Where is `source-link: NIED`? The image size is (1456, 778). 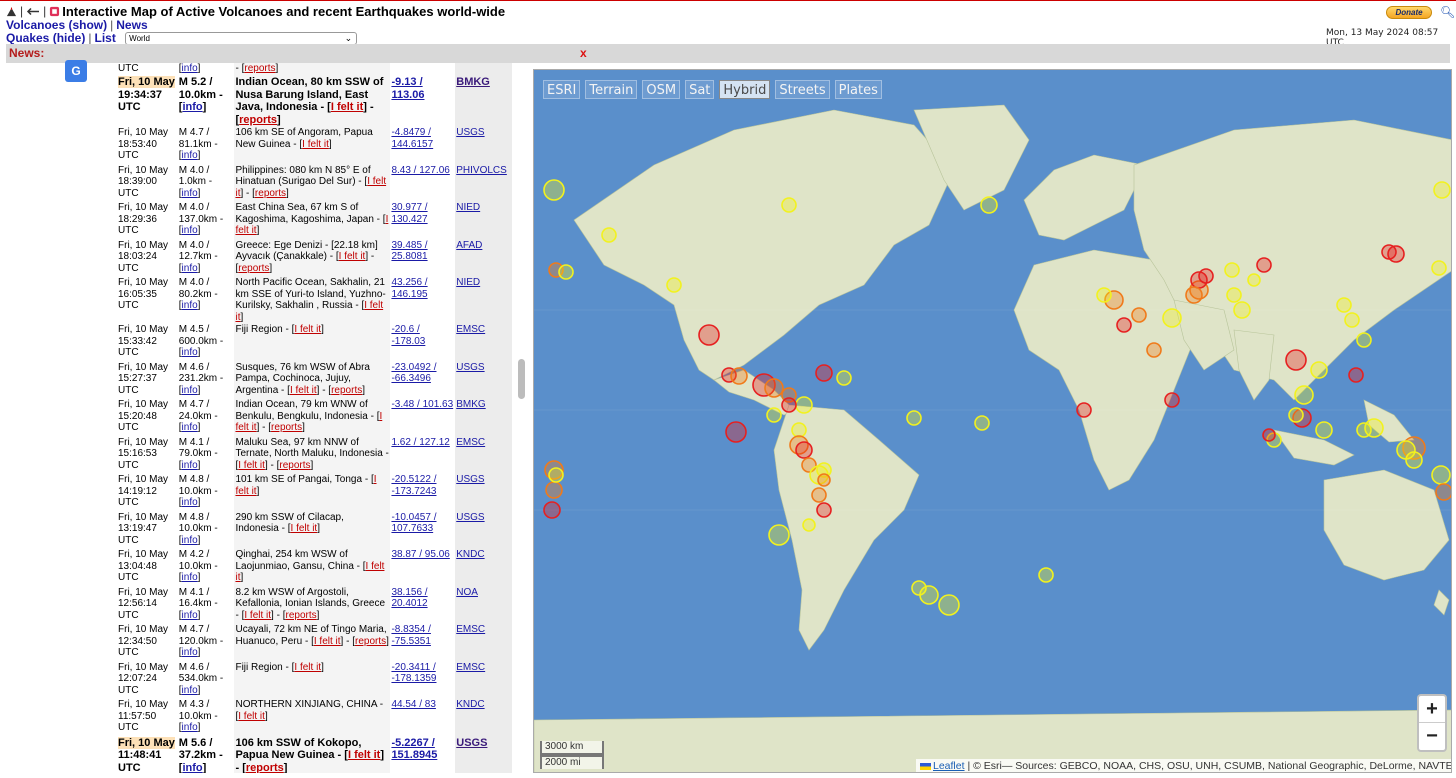
source-link: NIED is located at coordinates (468, 207).